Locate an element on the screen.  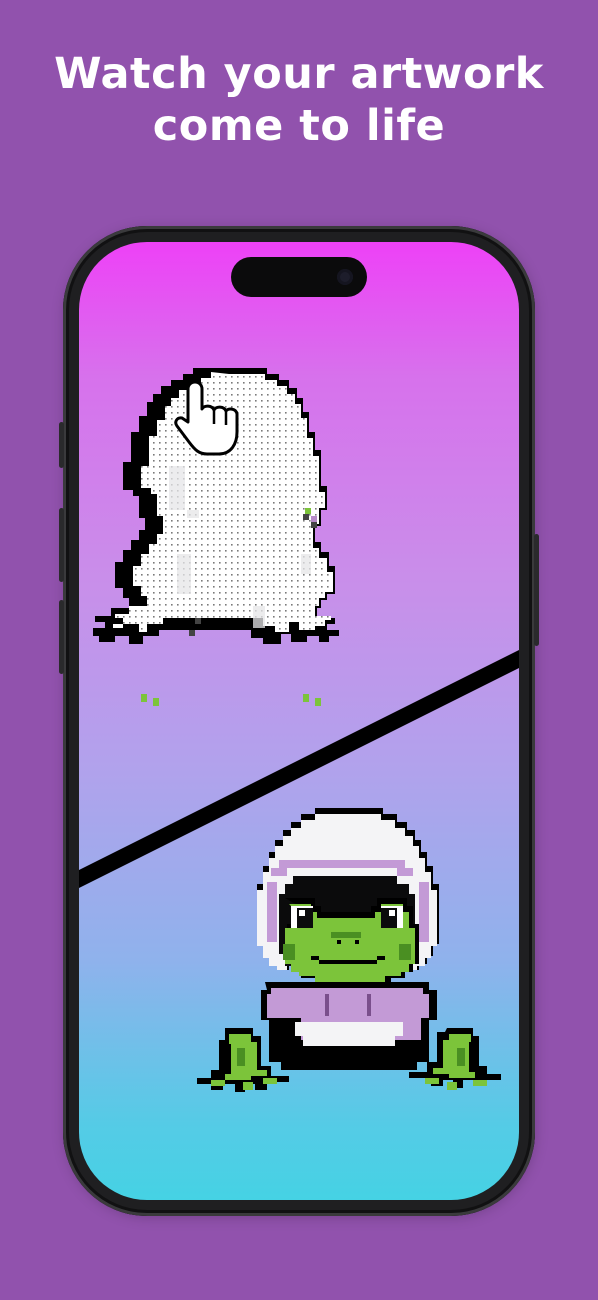
volume-up-button is located at coordinates (61, 545).